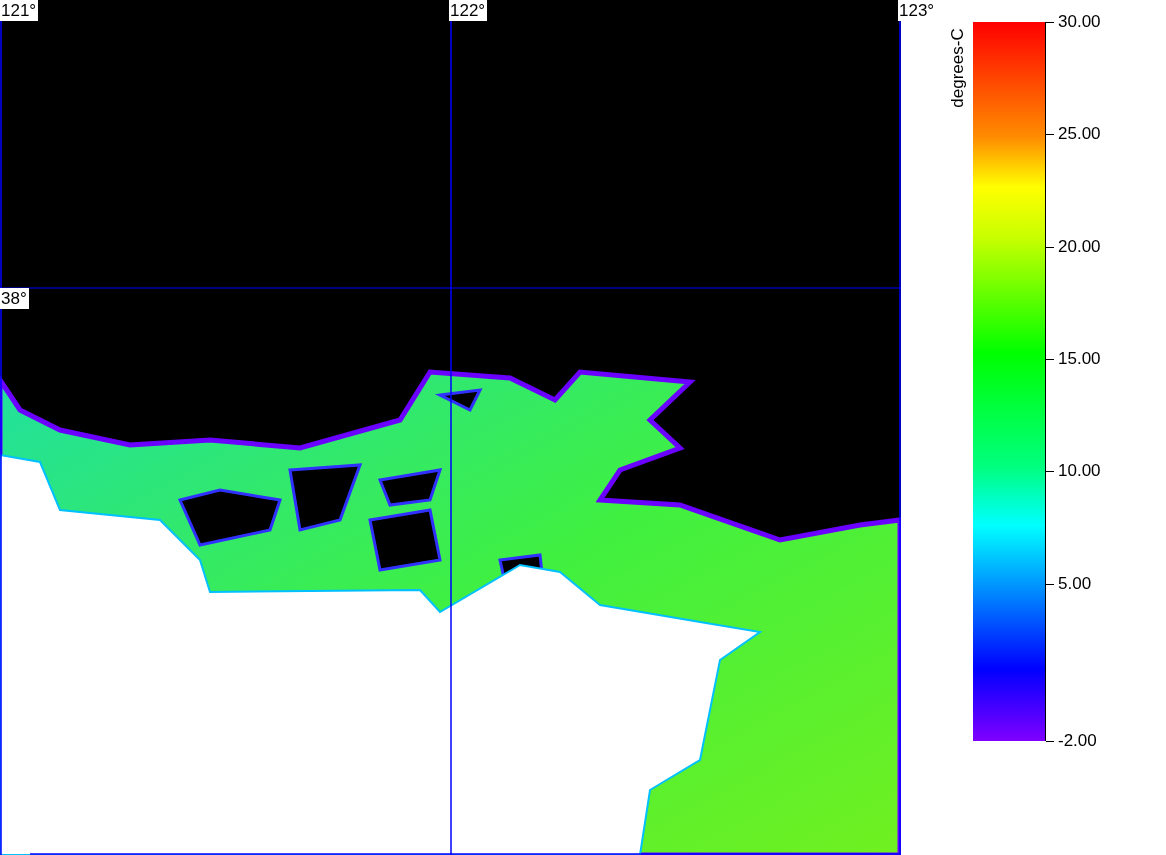 Image resolution: width=1166 pixels, height=855 pixels. Describe the element at coordinates (19, 10) in the screenshot. I see `longitude-label: 121°` at that location.